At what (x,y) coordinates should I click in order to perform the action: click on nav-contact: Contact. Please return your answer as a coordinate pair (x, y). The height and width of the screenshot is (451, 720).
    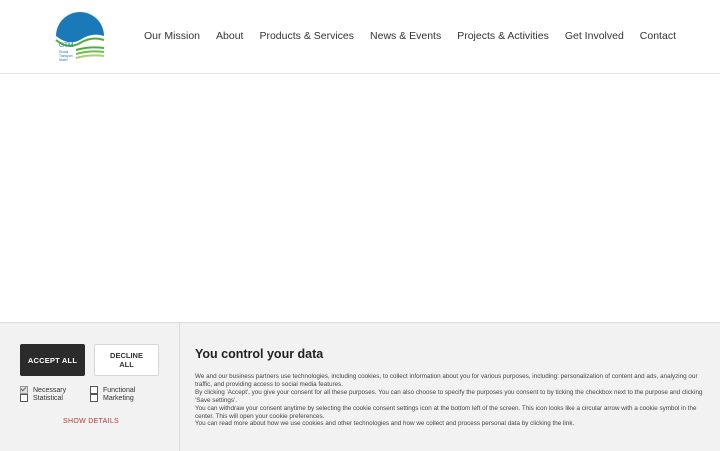
    Looking at the image, I should click on (658, 36).